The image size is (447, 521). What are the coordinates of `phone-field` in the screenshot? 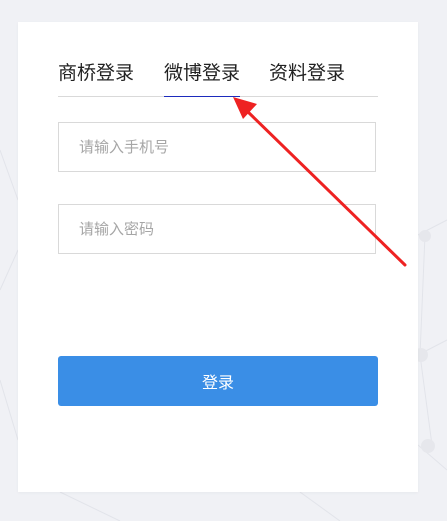 It's located at (217, 147).